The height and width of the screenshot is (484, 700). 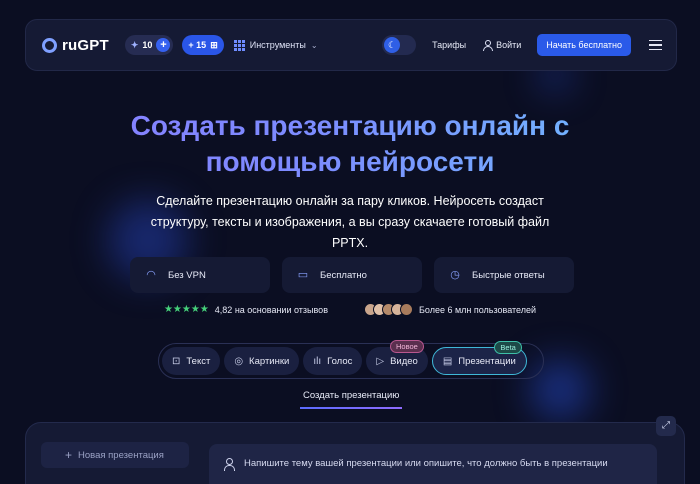 What do you see at coordinates (197, 45) in the screenshot?
I see `bonus-count: + 15` at bounding box center [197, 45].